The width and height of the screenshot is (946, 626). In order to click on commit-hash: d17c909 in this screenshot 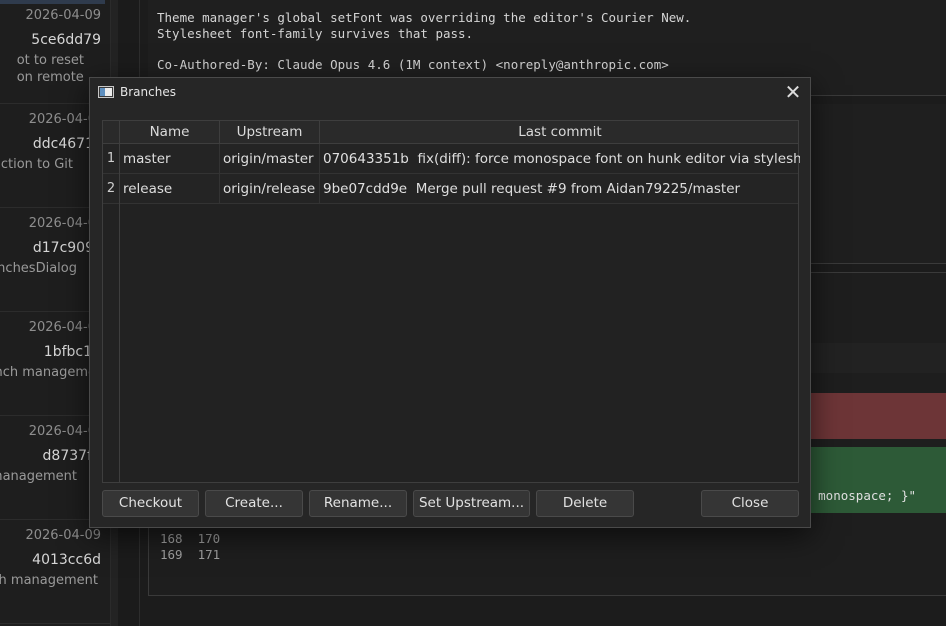, I will do `click(63, 248)`.